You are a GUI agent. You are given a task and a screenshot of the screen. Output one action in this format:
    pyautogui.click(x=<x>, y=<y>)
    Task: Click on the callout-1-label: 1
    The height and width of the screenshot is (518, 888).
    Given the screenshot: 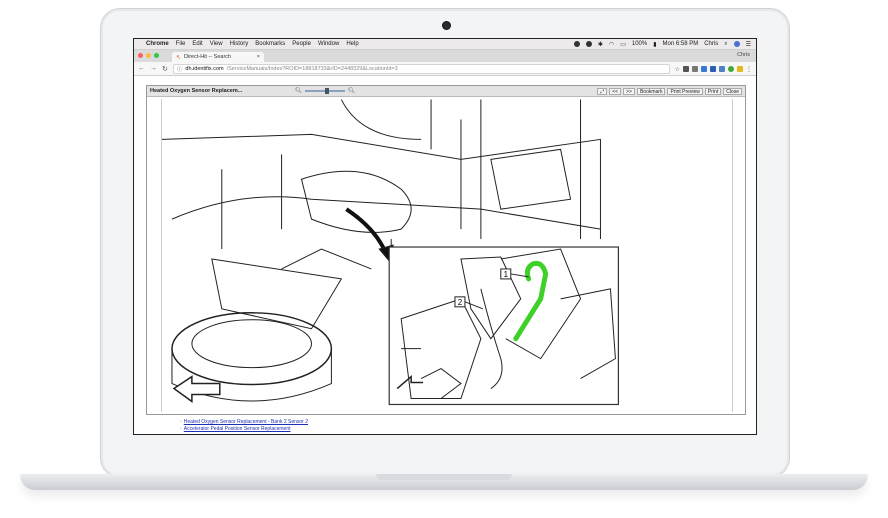 What is the action you would take?
    pyautogui.click(x=506, y=274)
    